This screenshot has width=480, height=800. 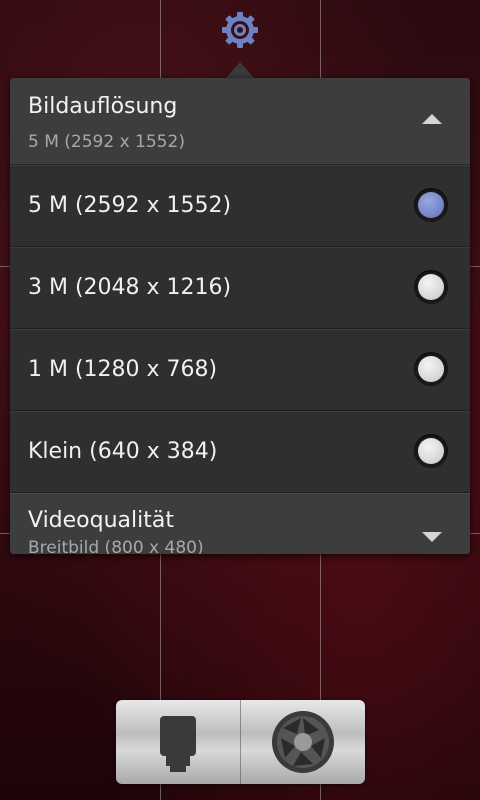 I want to click on gear-icon, so click(x=240, y=30).